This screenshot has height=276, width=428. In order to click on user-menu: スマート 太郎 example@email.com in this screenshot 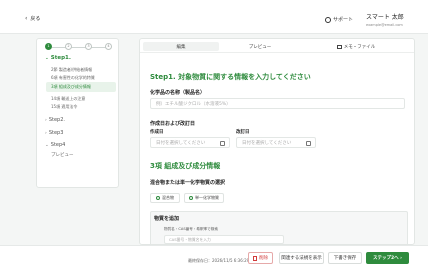, I will do `click(385, 19)`.